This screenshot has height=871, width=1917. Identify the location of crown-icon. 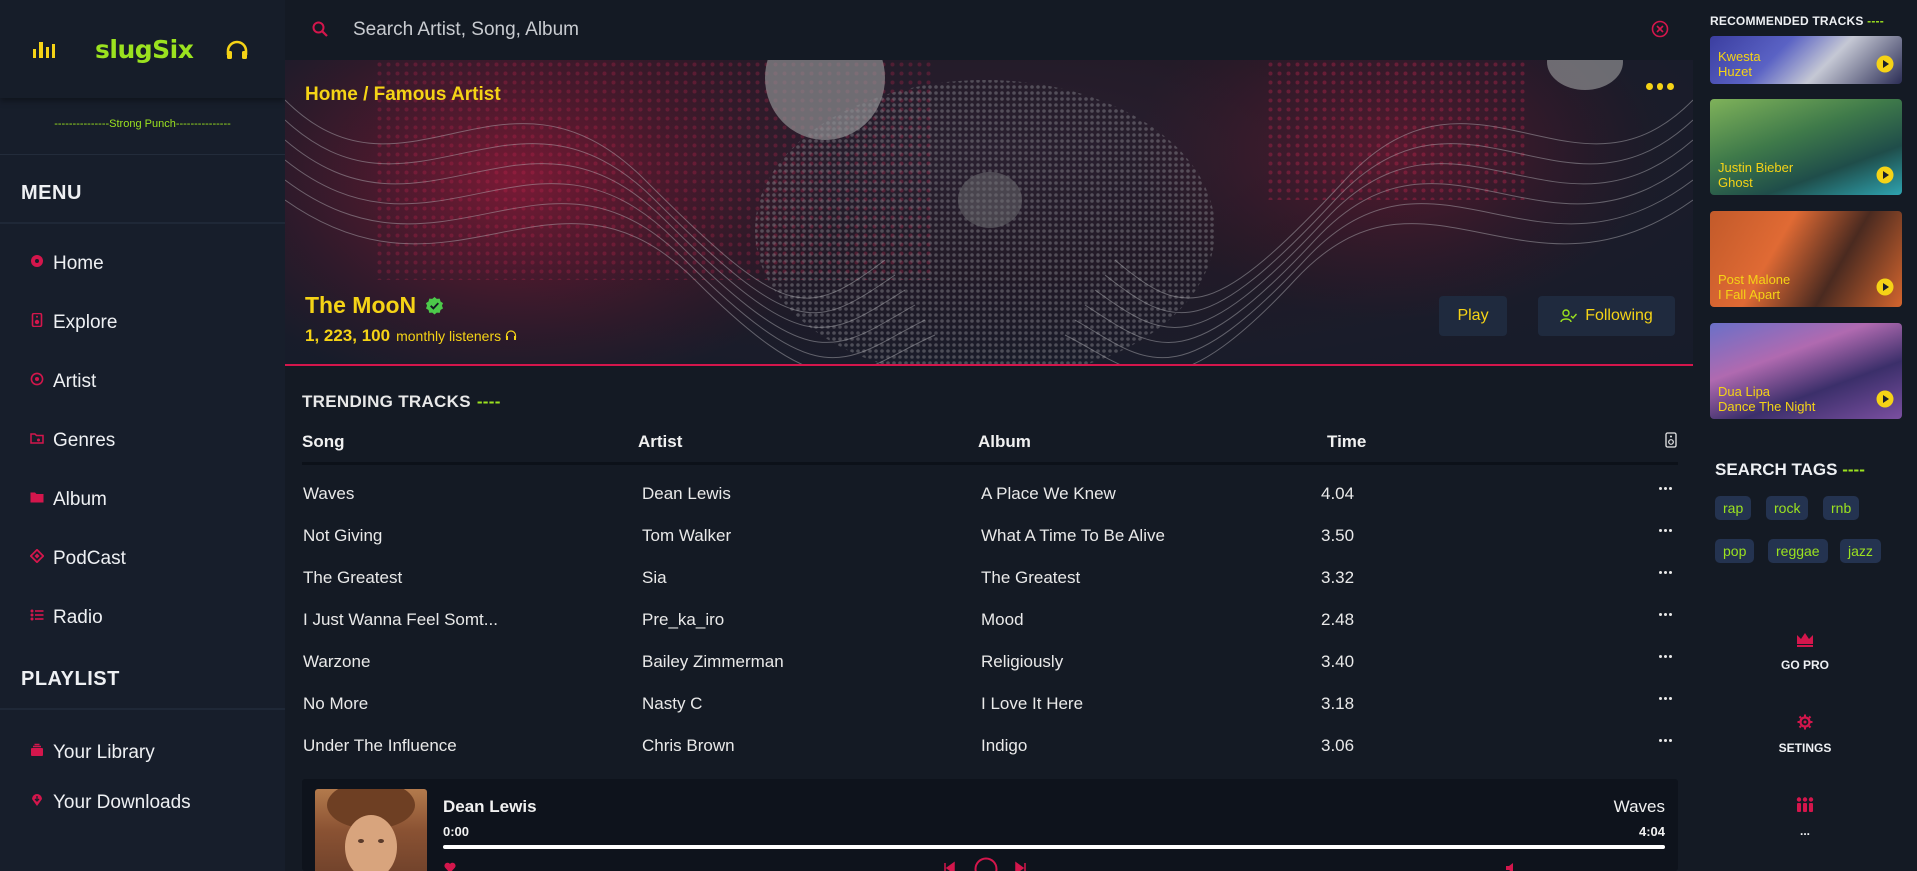
(1805, 640).